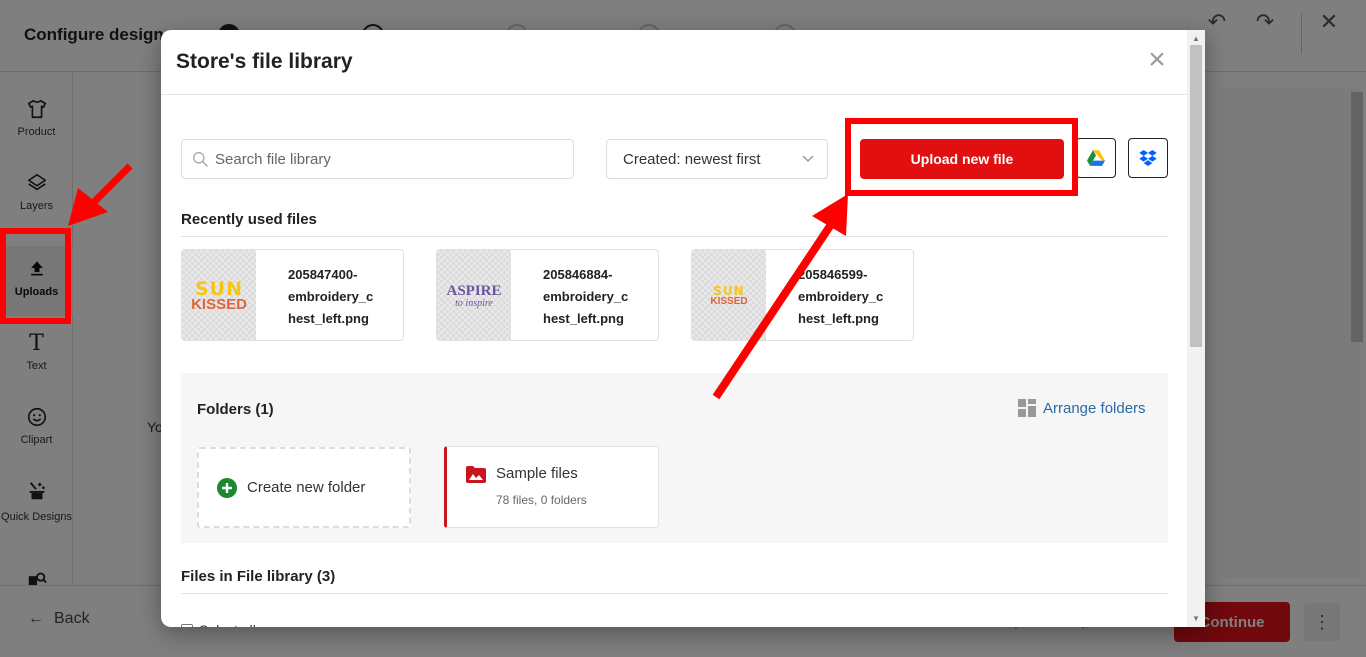 This screenshot has width=1366, height=657. I want to click on google-drive-icon, so click(1096, 158).